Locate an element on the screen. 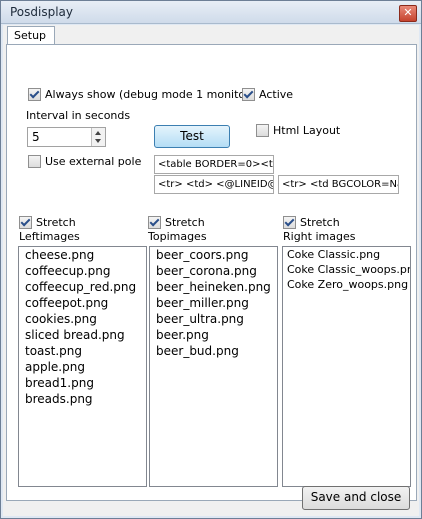 The image size is (422, 519). use-external-pole-checkbox is located at coordinates (34, 161).